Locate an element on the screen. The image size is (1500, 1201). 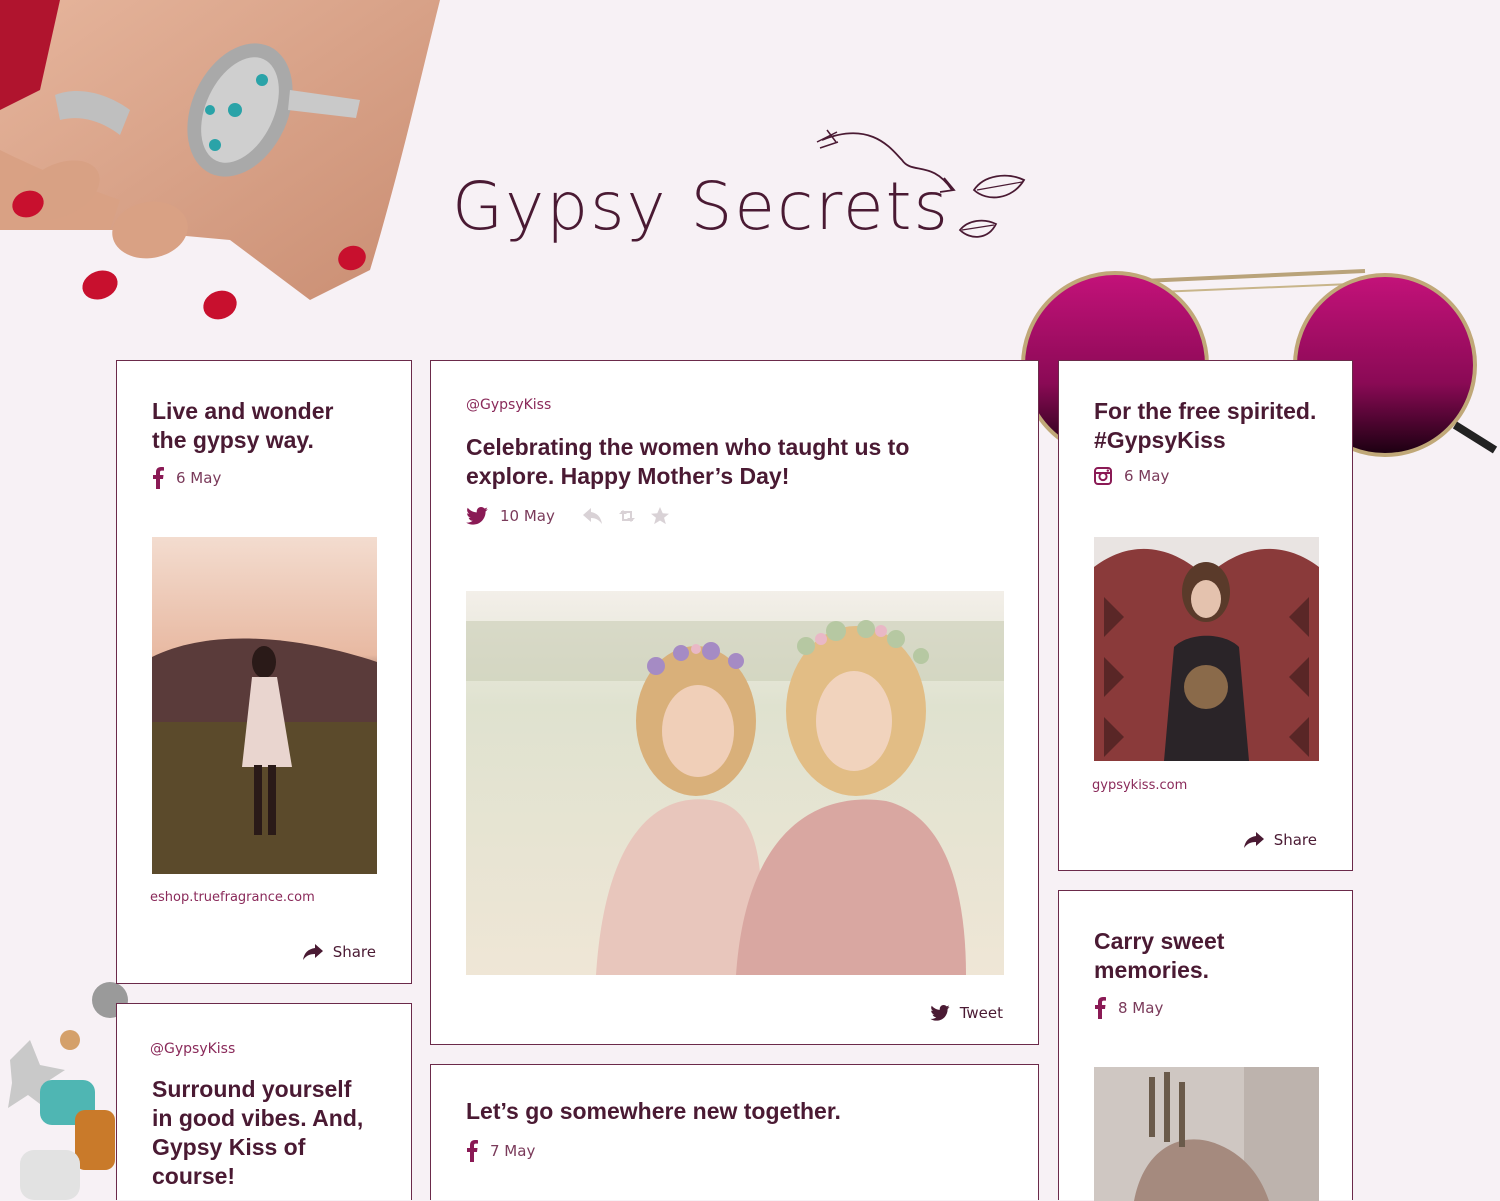
post-meta: 8 May is located at coordinates (1219, 1008).